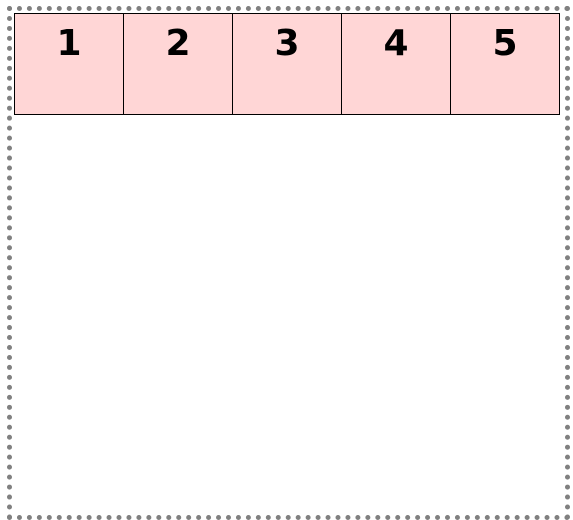 This screenshot has width=573, height=520. What do you see at coordinates (505, 43) in the screenshot?
I see `box-5-label: 5` at bounding box center [505, 43].